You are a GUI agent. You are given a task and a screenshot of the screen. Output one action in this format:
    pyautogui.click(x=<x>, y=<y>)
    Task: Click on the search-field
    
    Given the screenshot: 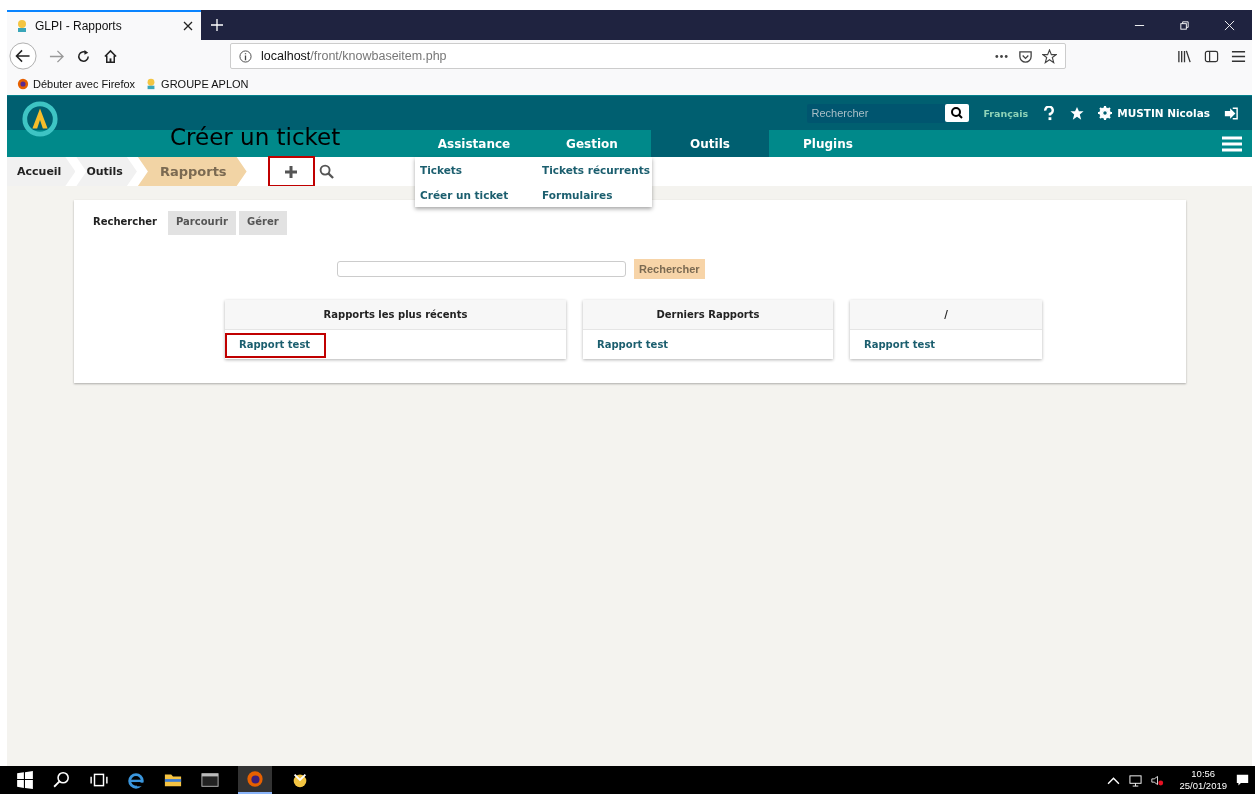 What is the action you would take?
    pyautogui.click(x=481, y=269)
    